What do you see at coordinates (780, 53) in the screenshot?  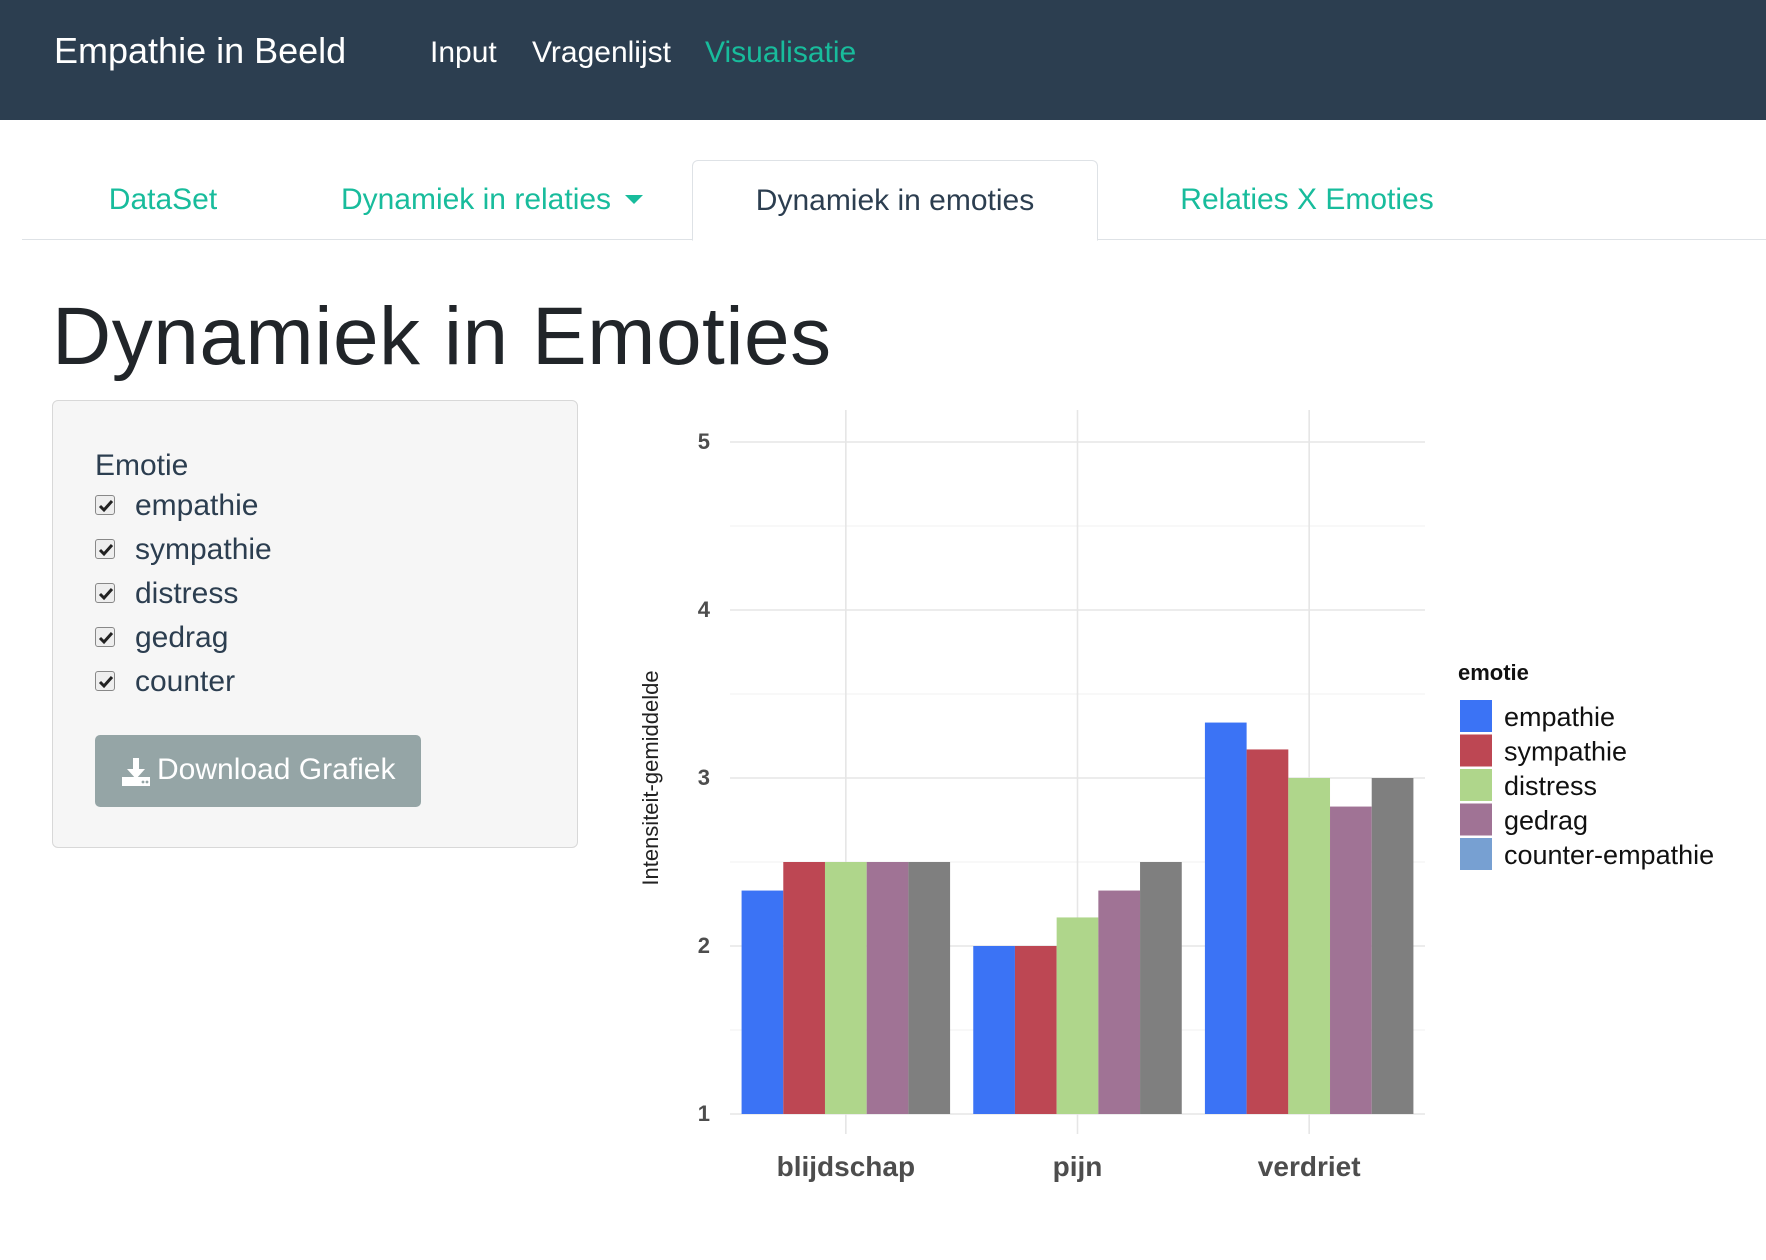 I see `nav-link-visualisatie: Visualisatie` at bounding box center [780, 53].